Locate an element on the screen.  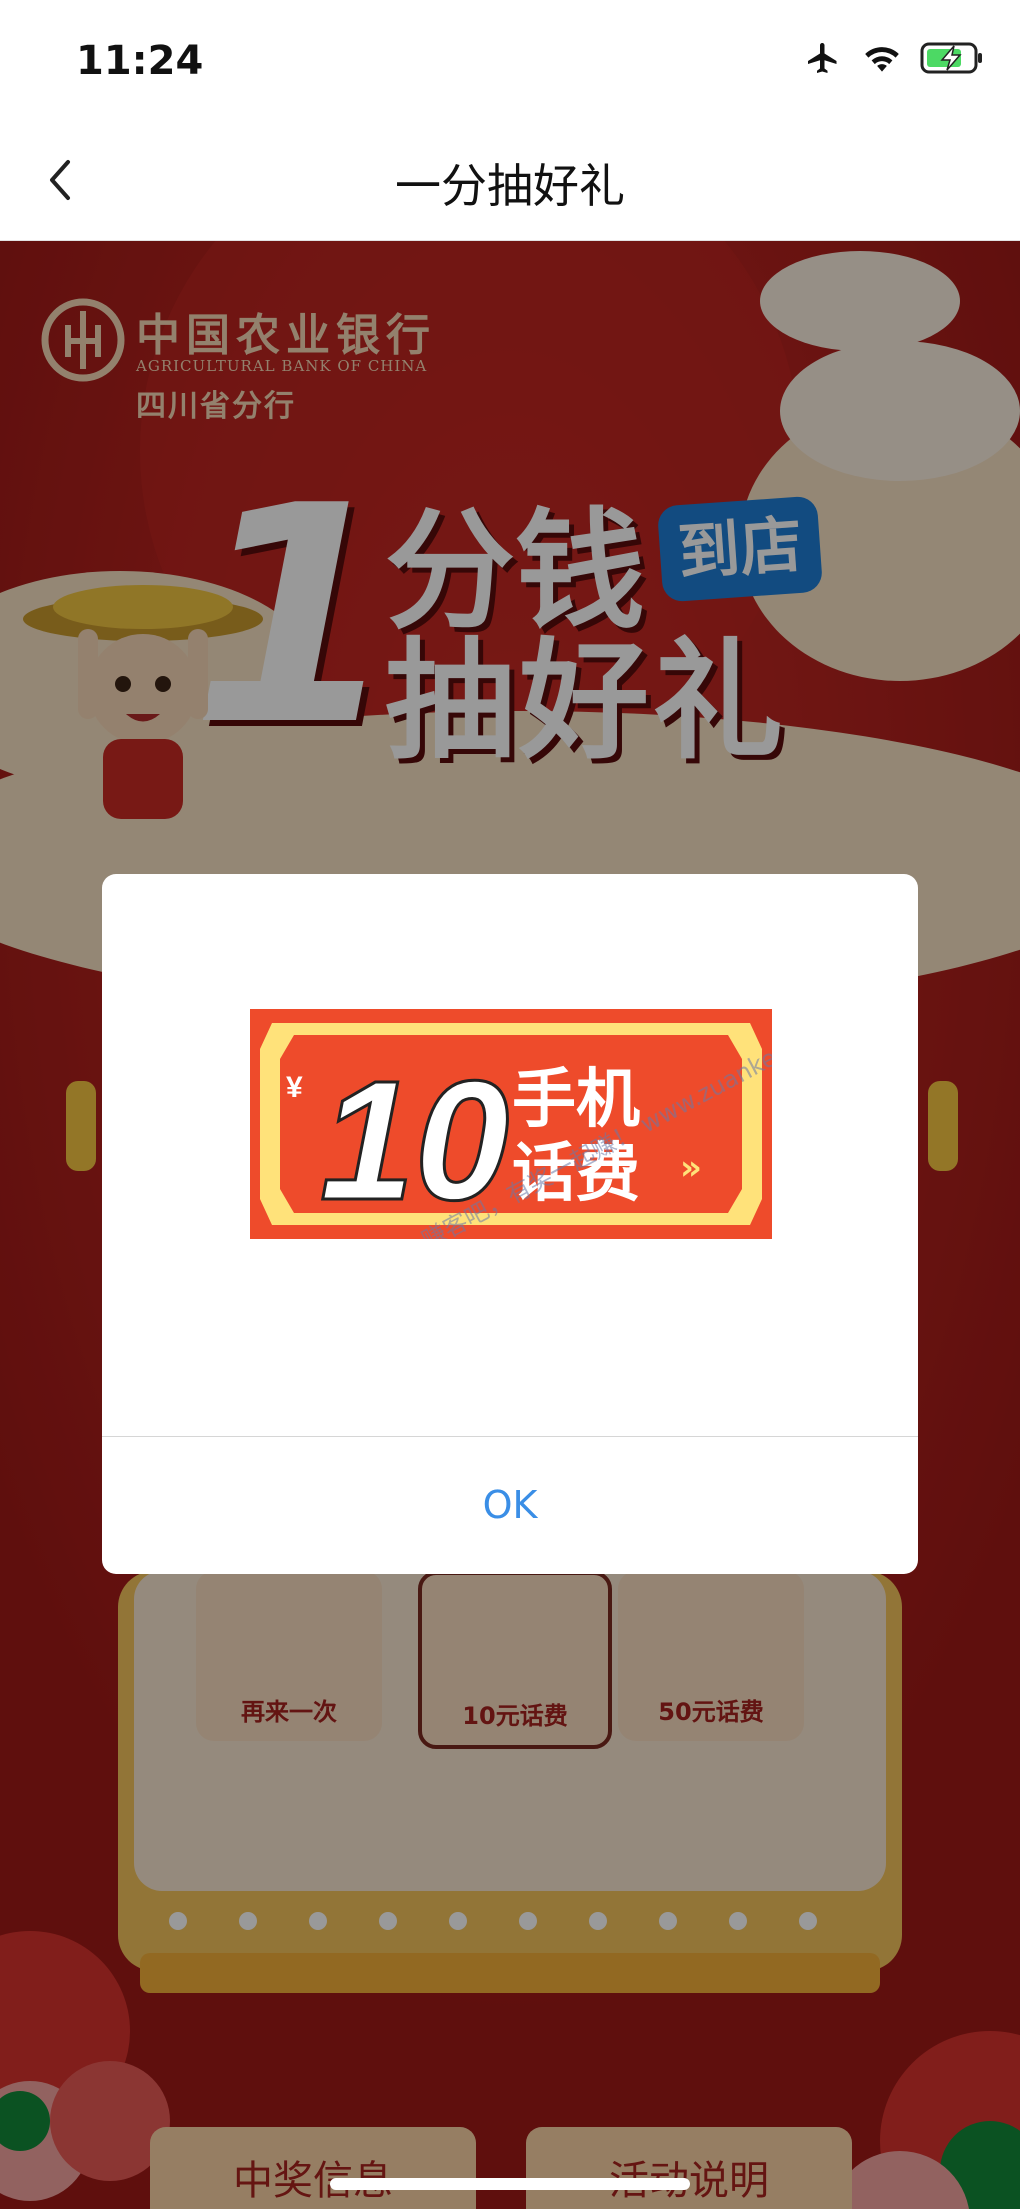
status-icons is located at coordinates (893, 58).